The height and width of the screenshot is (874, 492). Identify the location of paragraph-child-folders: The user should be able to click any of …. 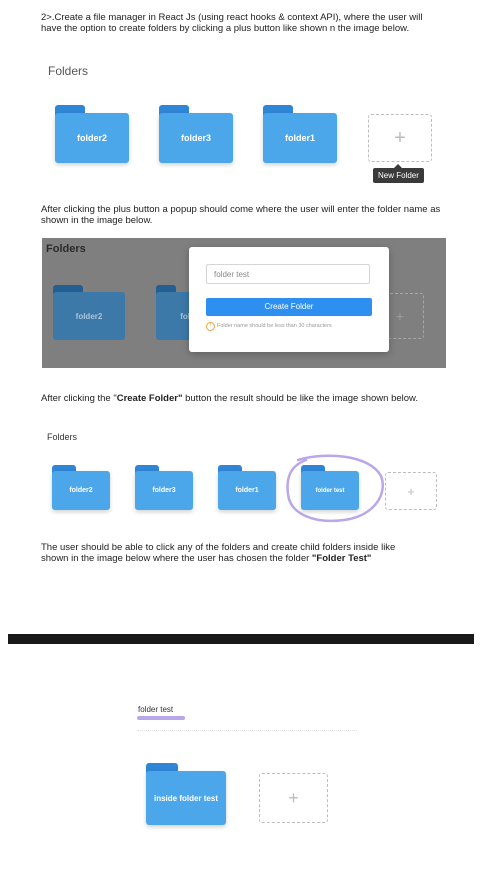
(231, 553).